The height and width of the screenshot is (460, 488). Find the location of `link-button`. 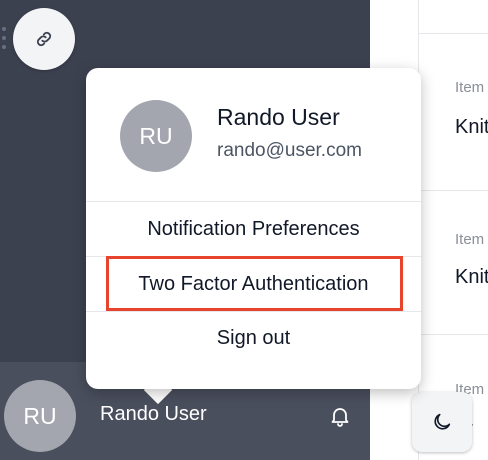

link-button is located at coordinates (44, 39).